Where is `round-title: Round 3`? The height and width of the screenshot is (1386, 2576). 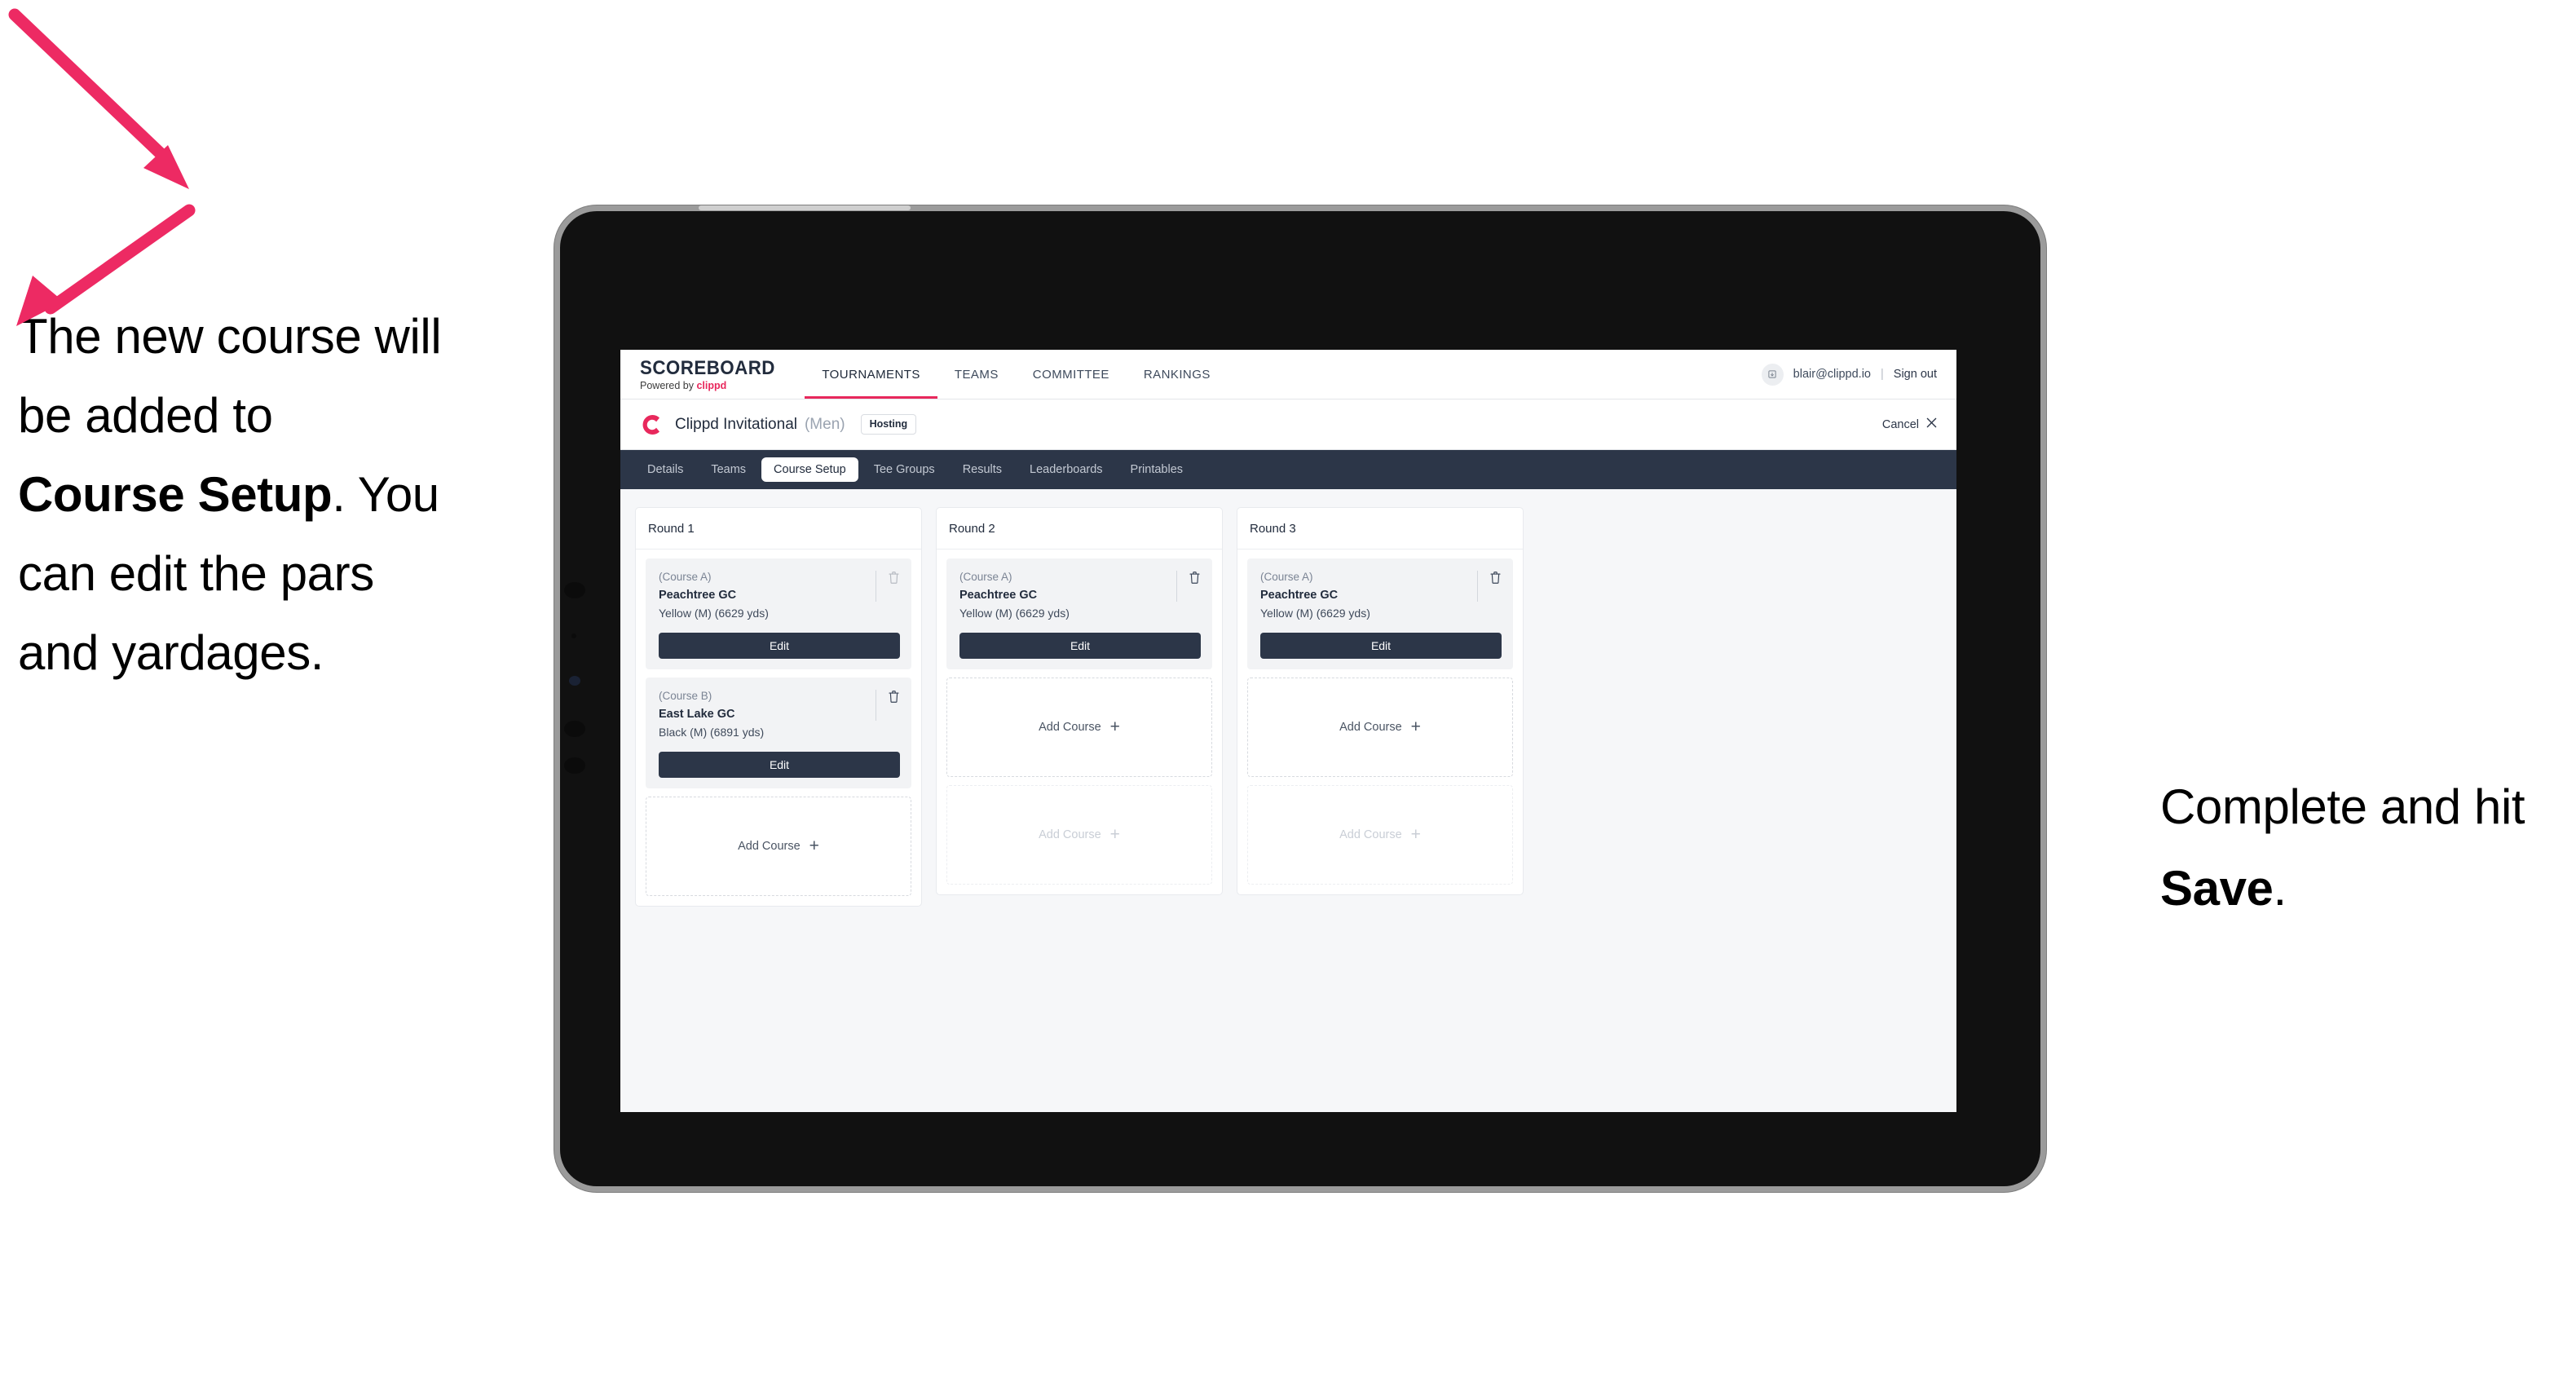
round-title: Round 3 is located at coordinates (1380, 529).